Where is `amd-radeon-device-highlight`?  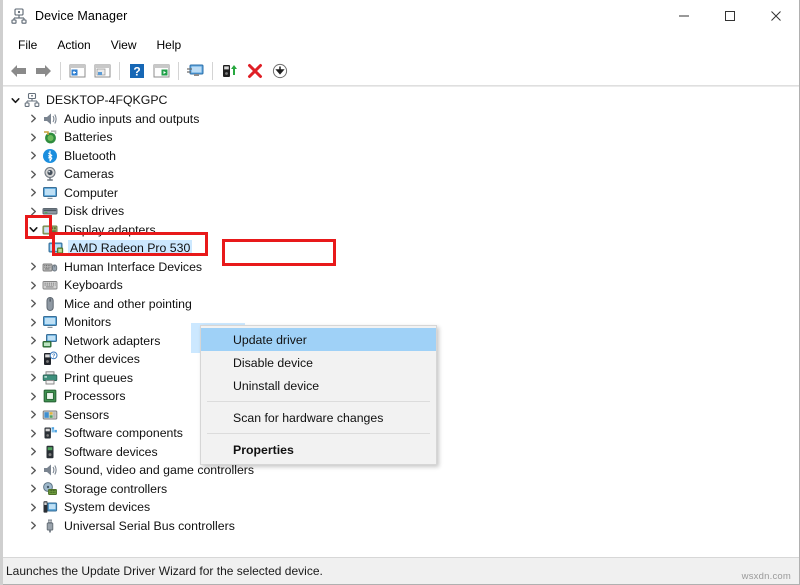 amd-radeon-device-highlight is located at coordinates (130, 244).